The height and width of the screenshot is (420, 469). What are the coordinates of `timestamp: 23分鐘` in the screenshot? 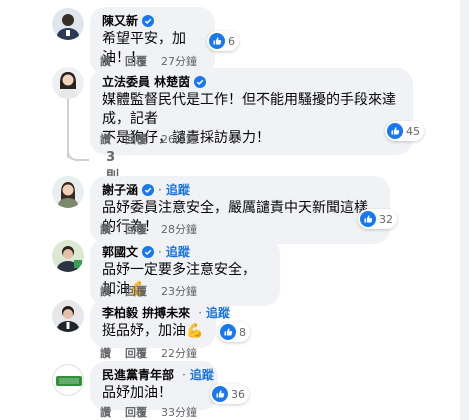 It's located at (179, 291).